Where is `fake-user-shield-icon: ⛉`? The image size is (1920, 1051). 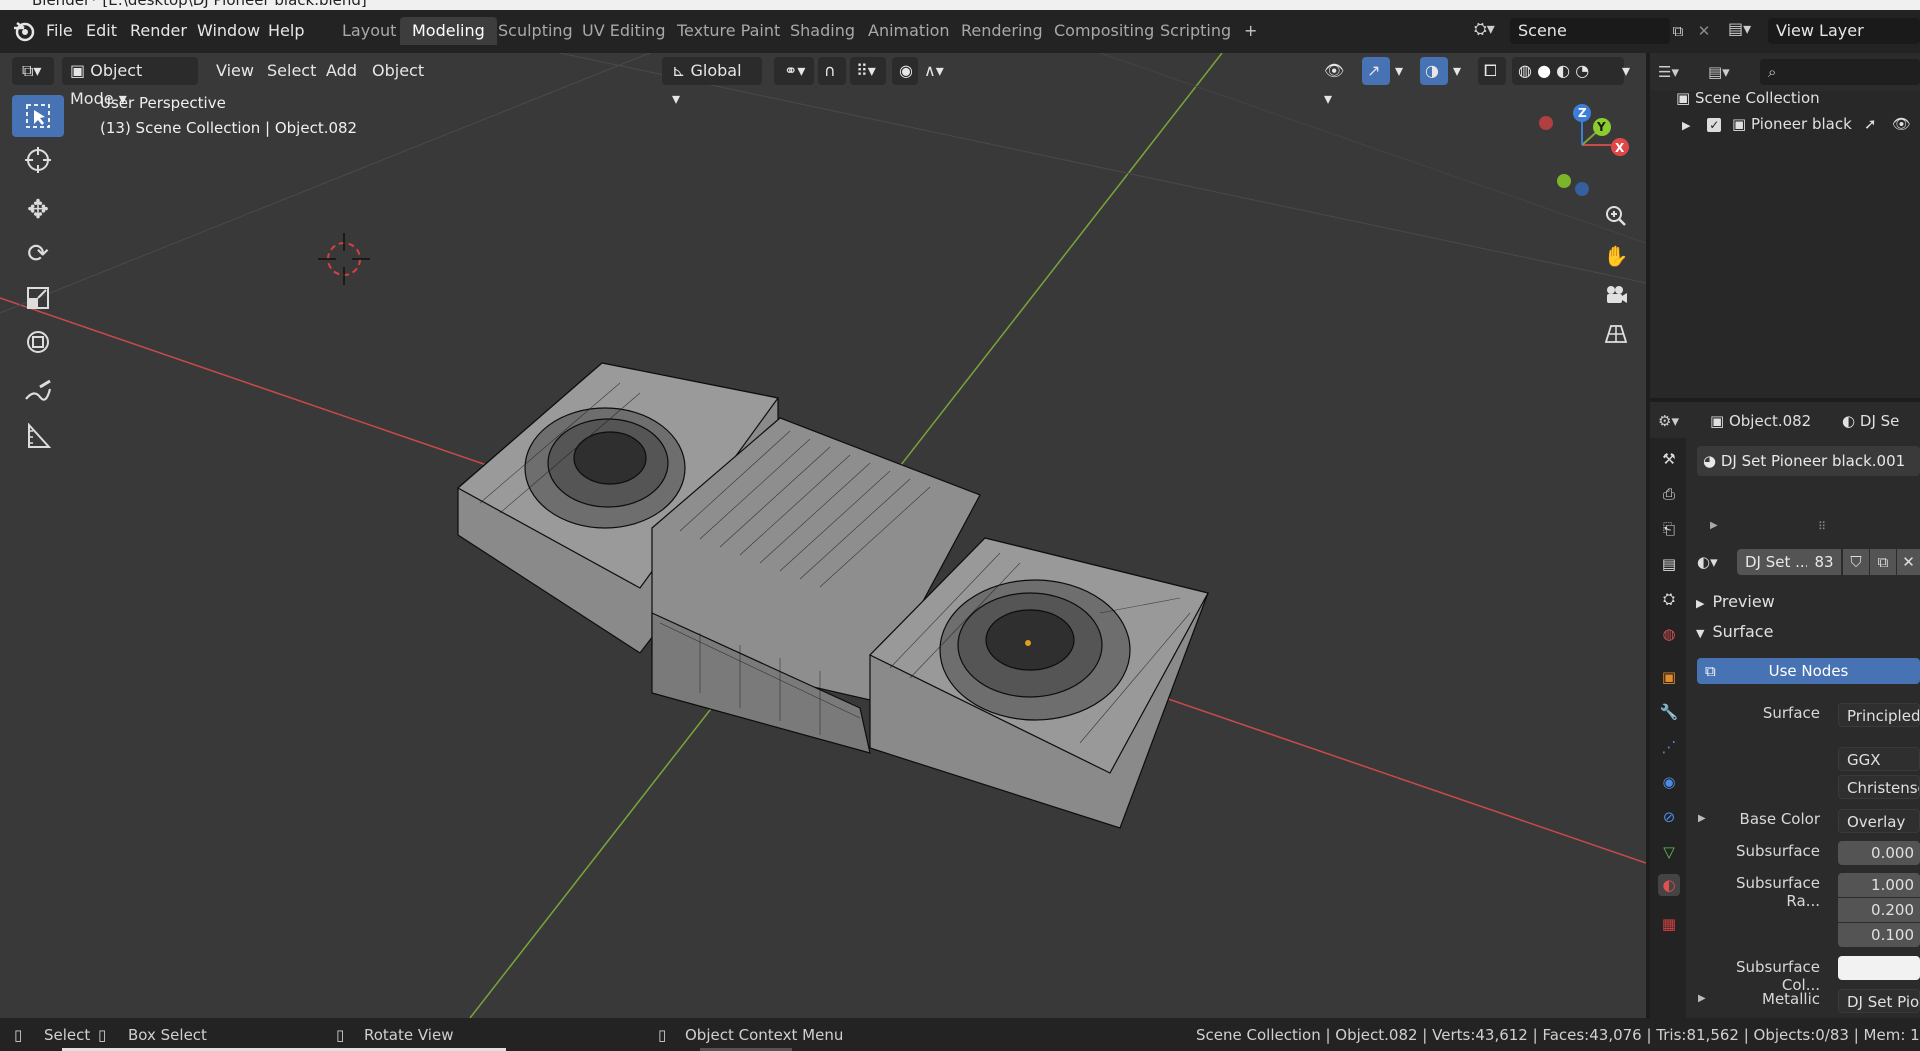
fake-user-shield-icon: ⛉ is located at coordinates (1856, 562).